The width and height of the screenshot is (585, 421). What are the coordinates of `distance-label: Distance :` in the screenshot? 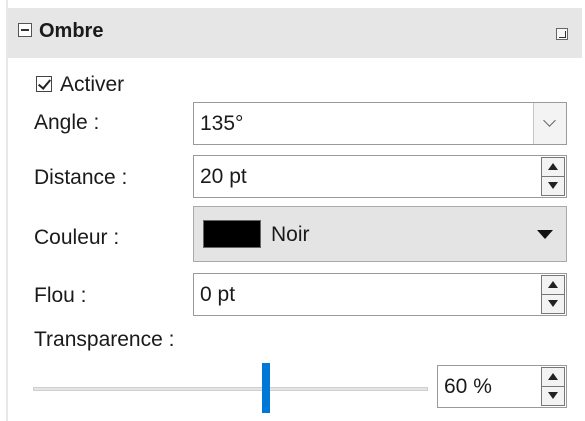 It's located at (81, 177).